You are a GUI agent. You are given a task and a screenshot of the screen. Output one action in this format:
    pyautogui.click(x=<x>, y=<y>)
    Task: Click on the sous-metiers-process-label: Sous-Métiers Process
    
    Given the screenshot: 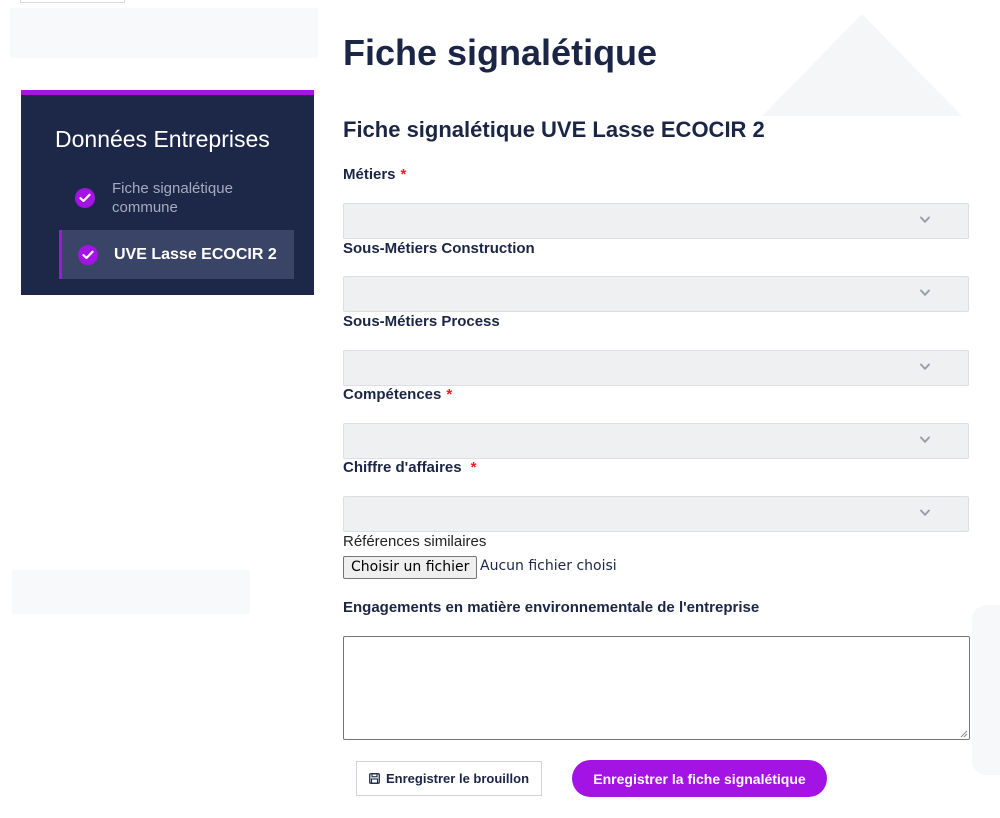 What is the action you would take?
    pyautogui.click(x=421, y=321)
    